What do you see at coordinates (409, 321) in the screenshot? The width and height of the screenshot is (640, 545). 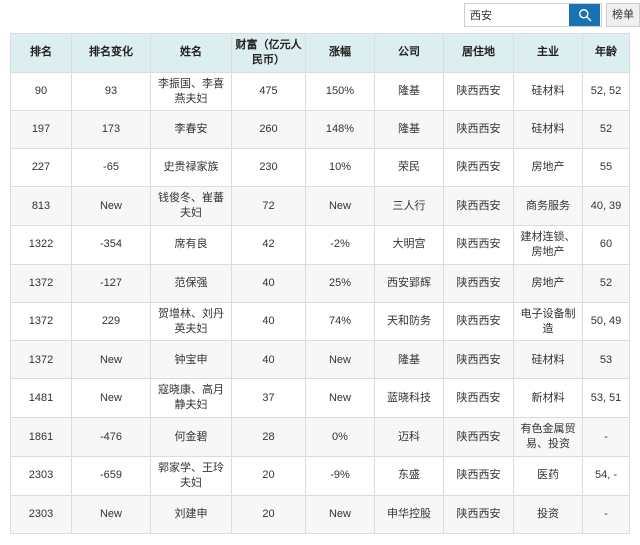 I see `cell-company: 天和防务` at bounding box center [409, 321].